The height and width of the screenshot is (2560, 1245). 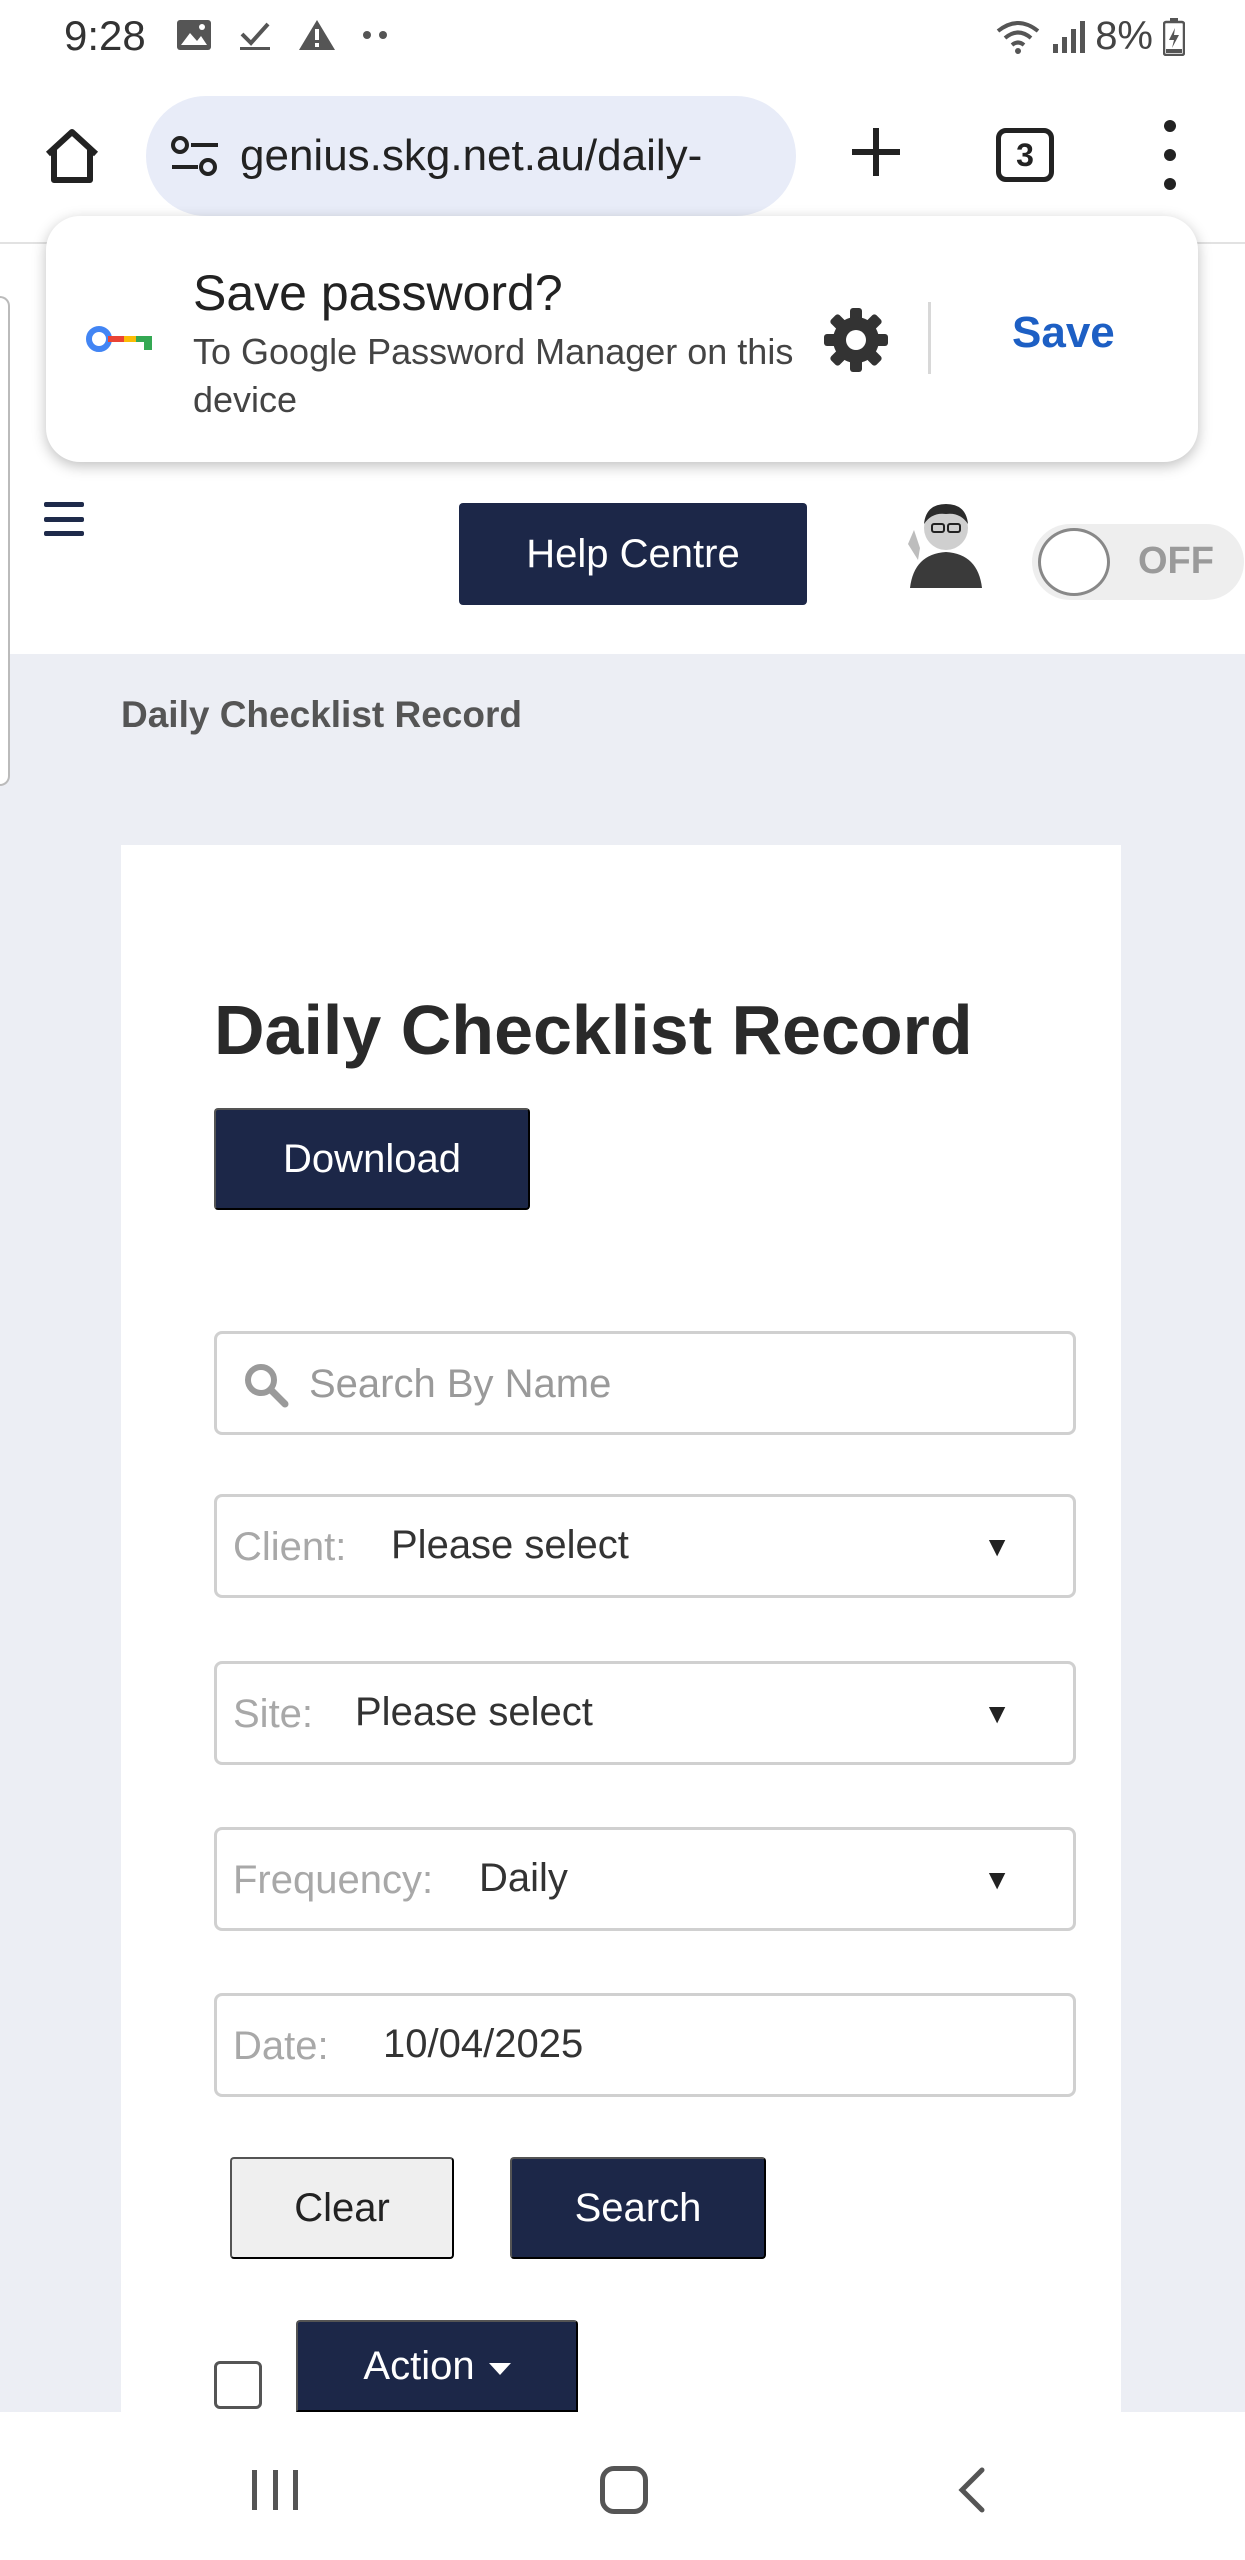 What do you see at coordinates (275, 2490) in the screenshot?
I see `recent-apps-icon` at bounding box center [275, 2490].